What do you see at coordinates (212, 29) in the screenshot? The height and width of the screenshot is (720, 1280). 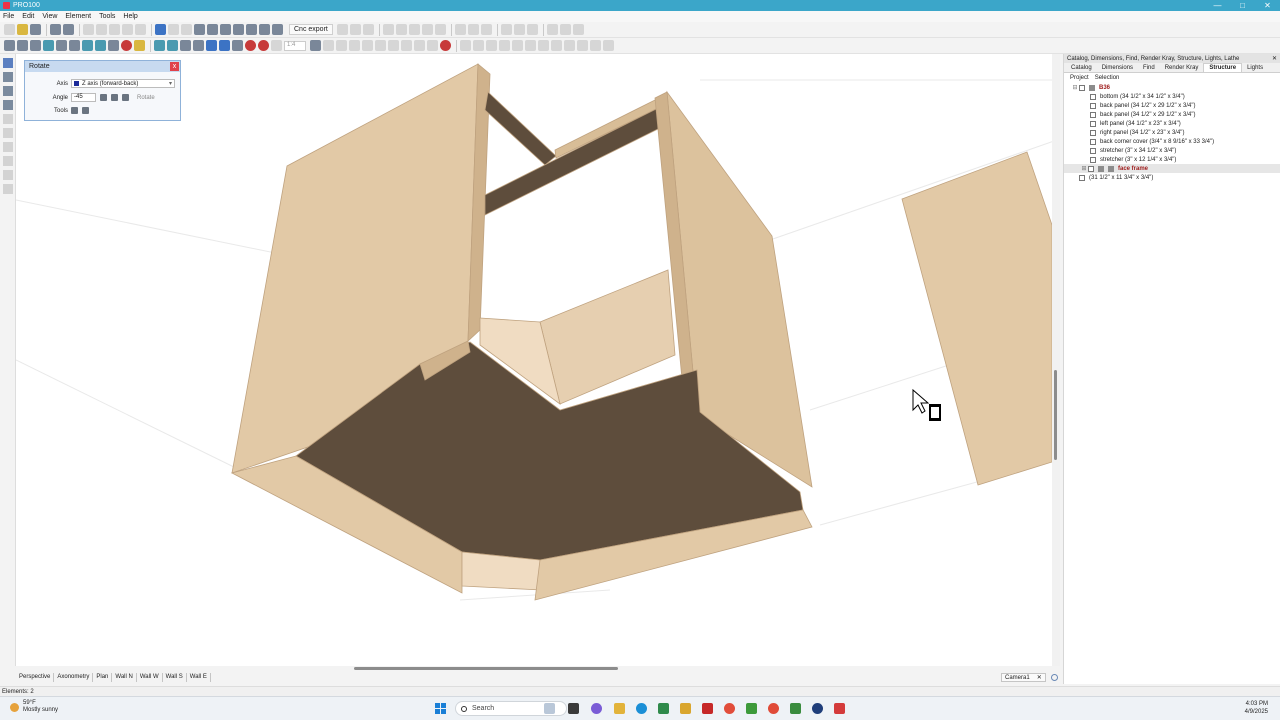 I see `window-icon` at bounding box center [212, 29].